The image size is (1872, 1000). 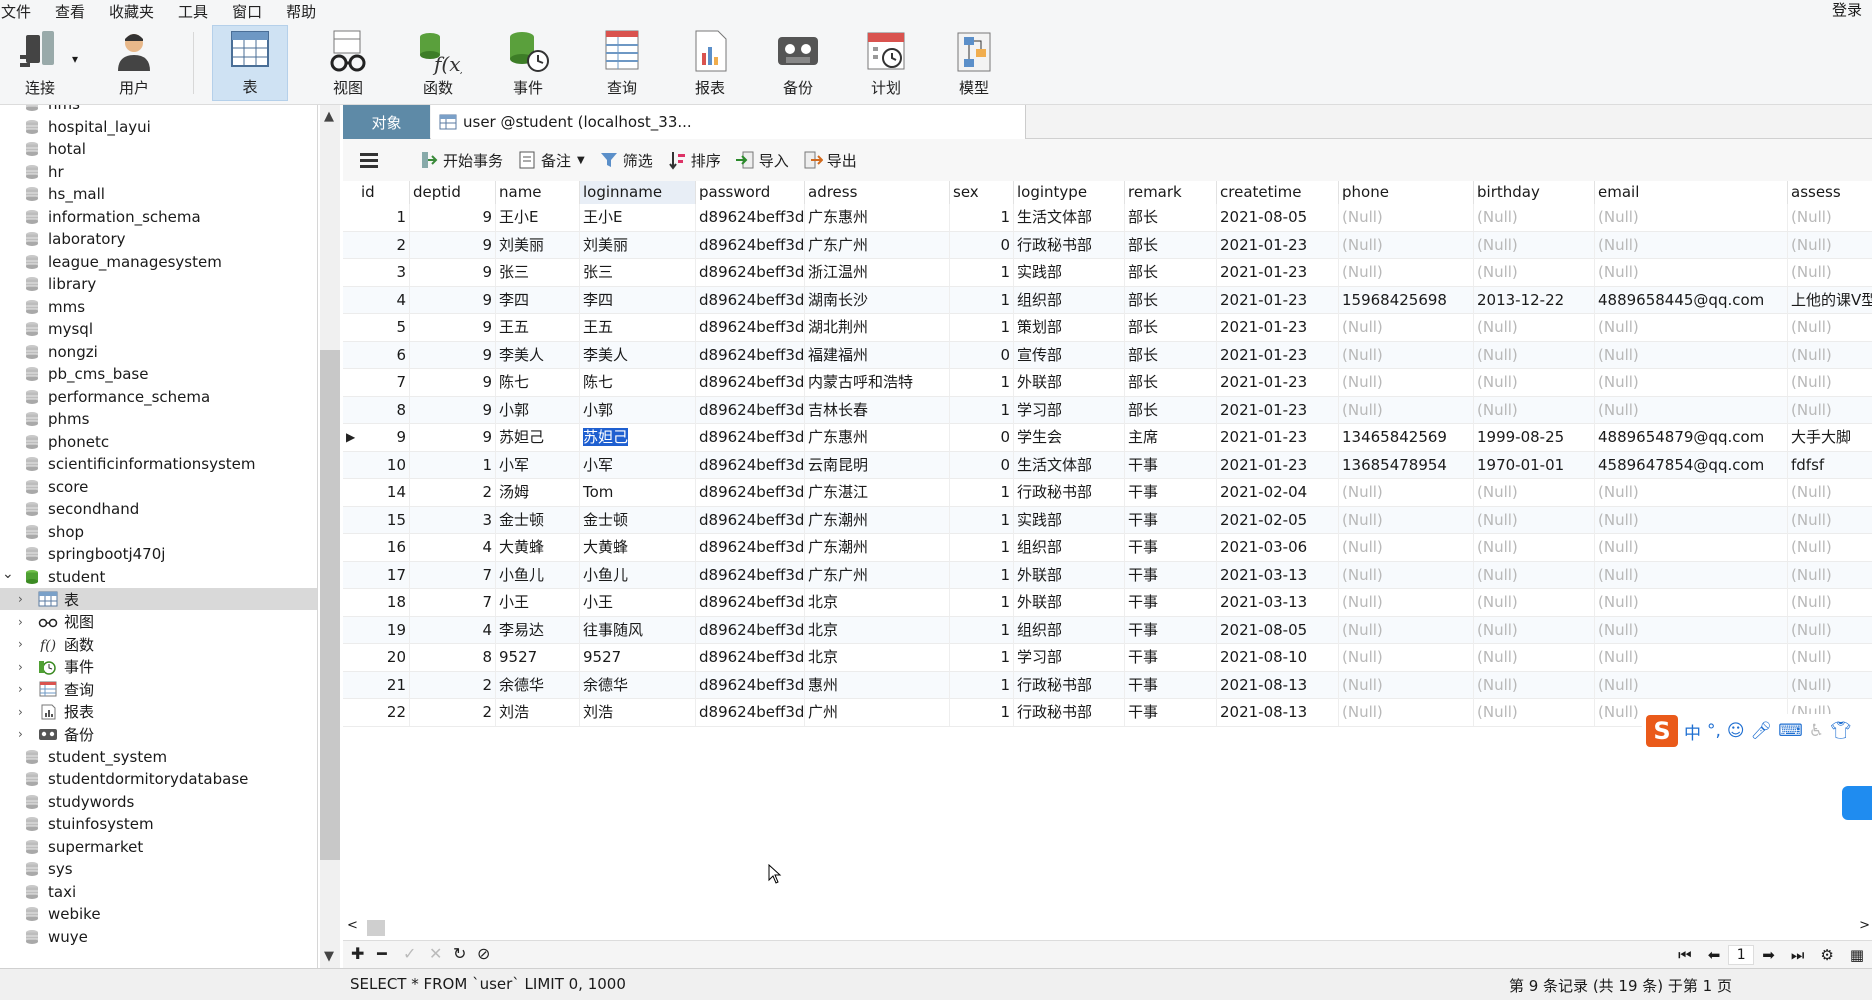 I want to click on table-cell: 22, so click(x=384, y=712).